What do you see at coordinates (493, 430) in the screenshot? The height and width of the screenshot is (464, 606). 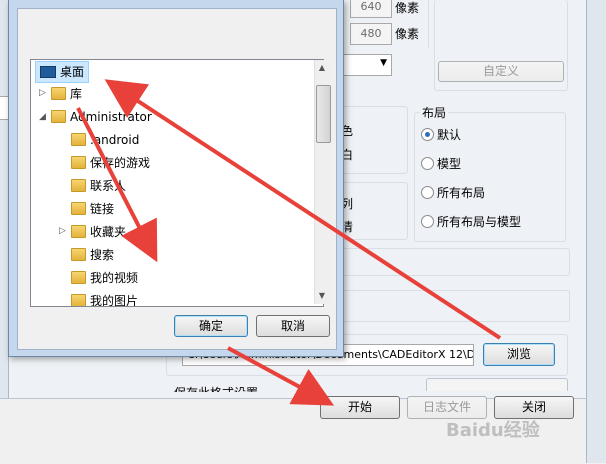 I see `watermark: Baidu经验` at bounding box center [493, 430].